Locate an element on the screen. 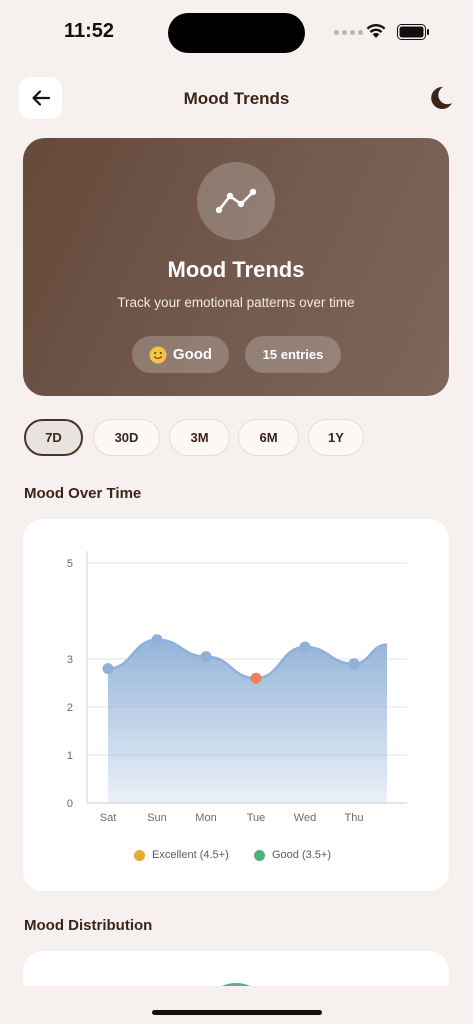 This screenshot has width=473, height=1024. data-point-wed is located at coordinates (305, 647).